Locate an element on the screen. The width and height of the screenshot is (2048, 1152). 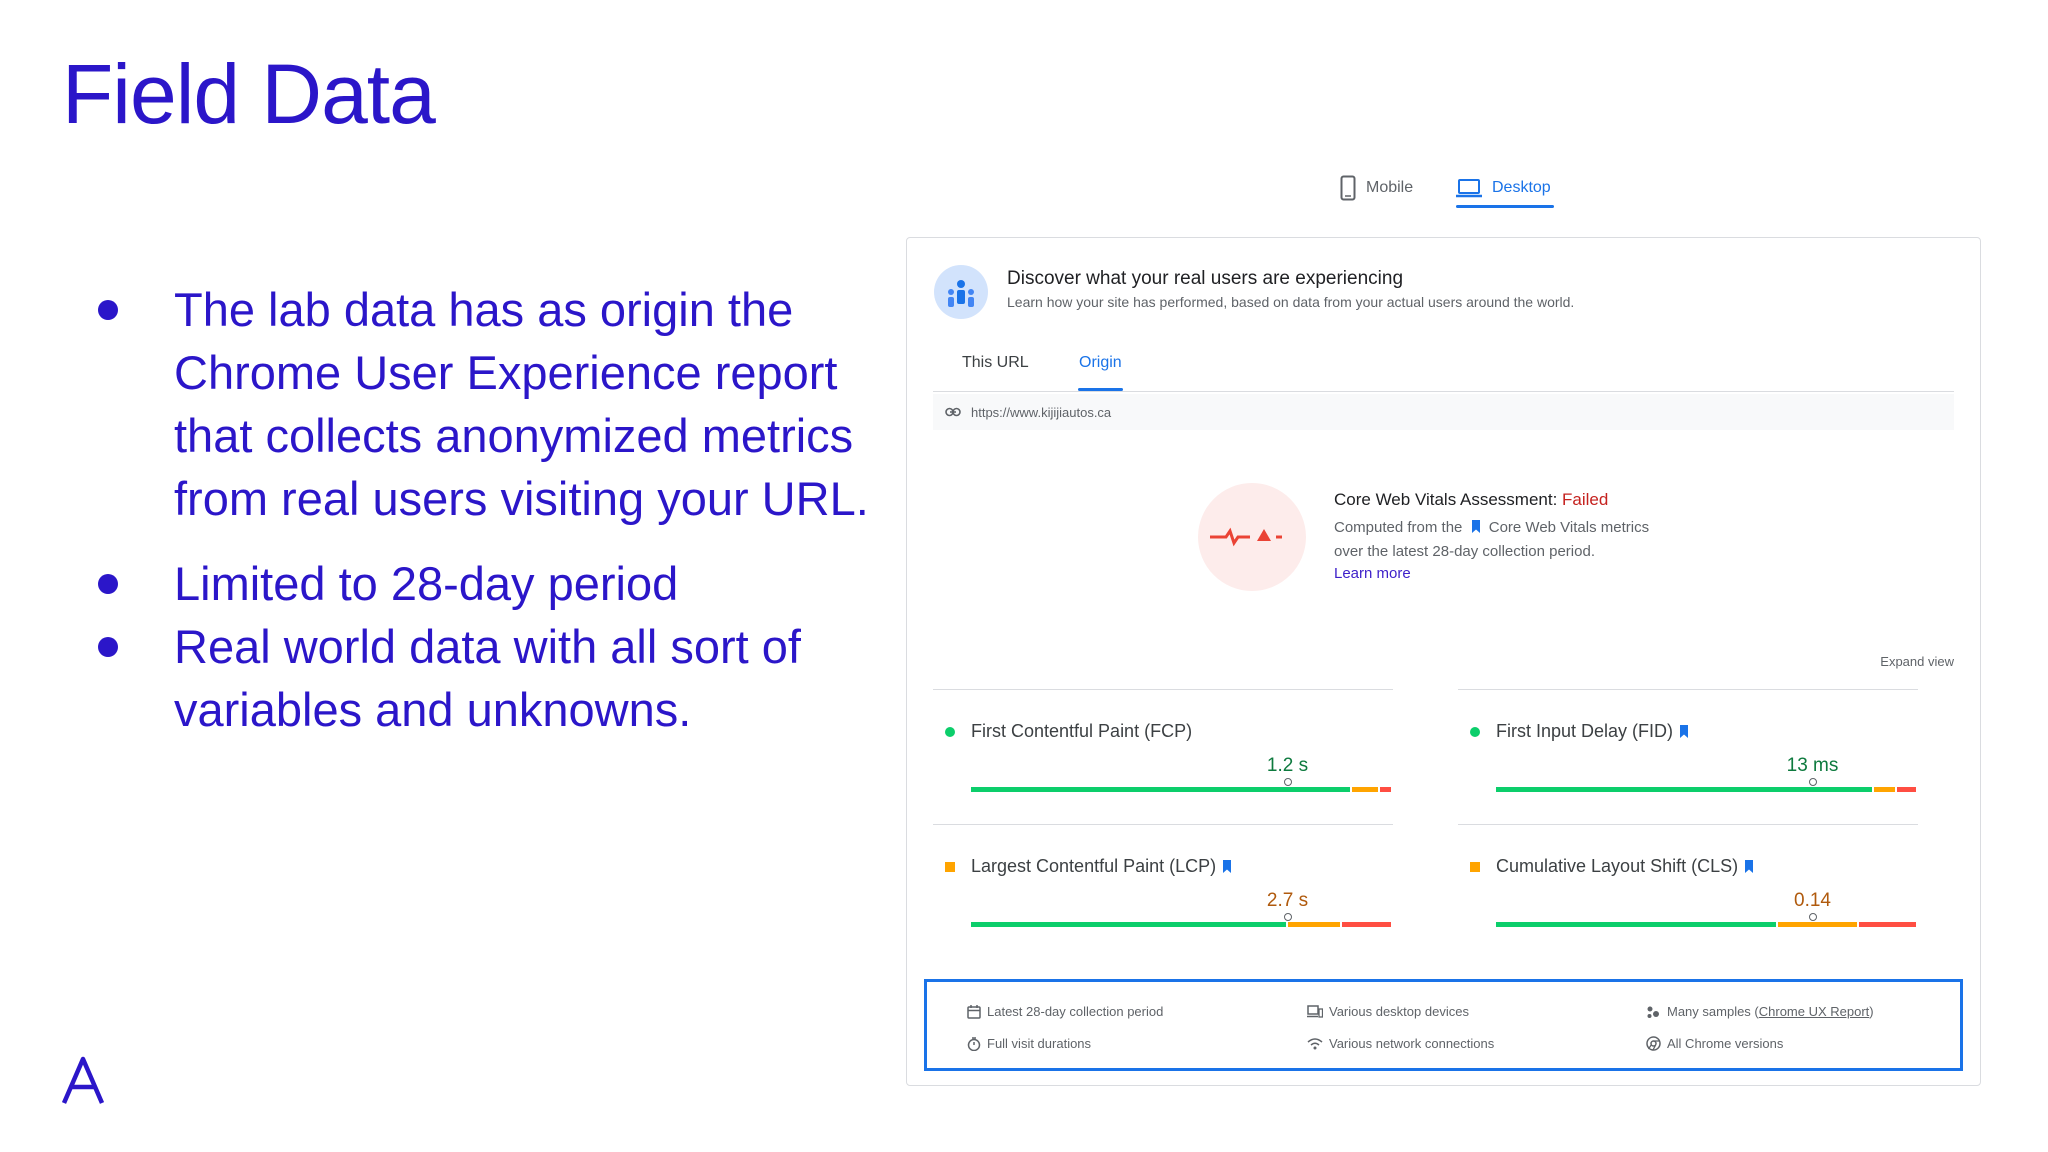
tab-desktop: Desktop is located at coordinates (1503, 188).